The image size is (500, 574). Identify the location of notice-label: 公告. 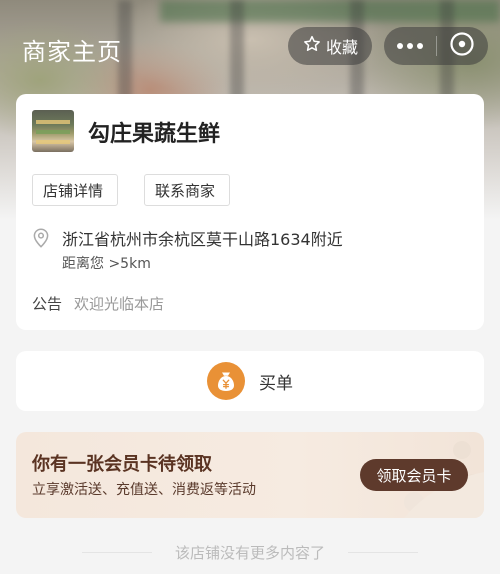
(47, 304).